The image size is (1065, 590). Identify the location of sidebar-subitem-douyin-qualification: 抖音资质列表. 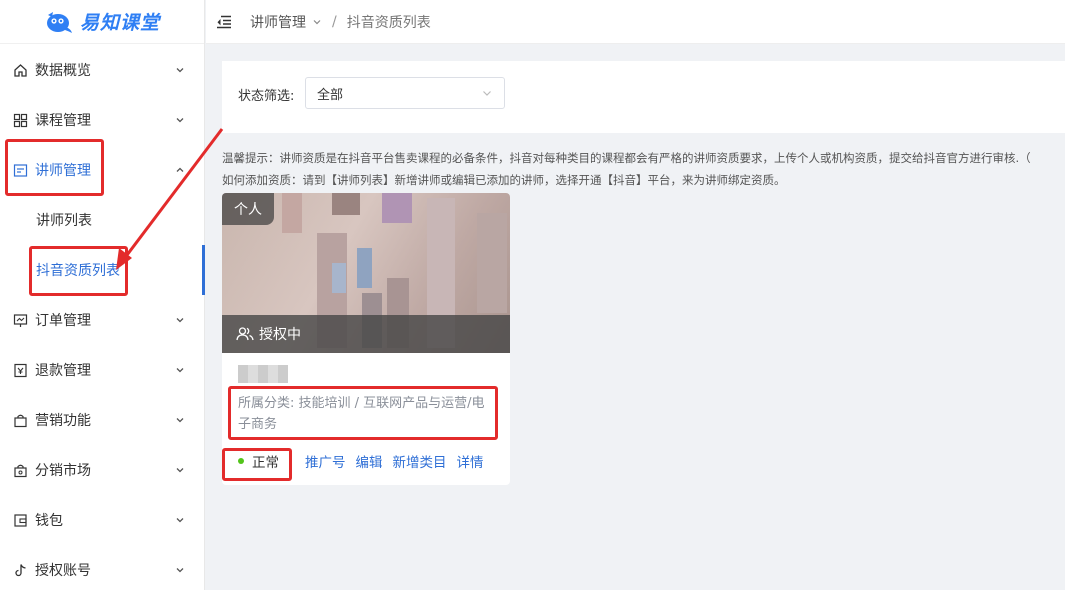
(102, 270).